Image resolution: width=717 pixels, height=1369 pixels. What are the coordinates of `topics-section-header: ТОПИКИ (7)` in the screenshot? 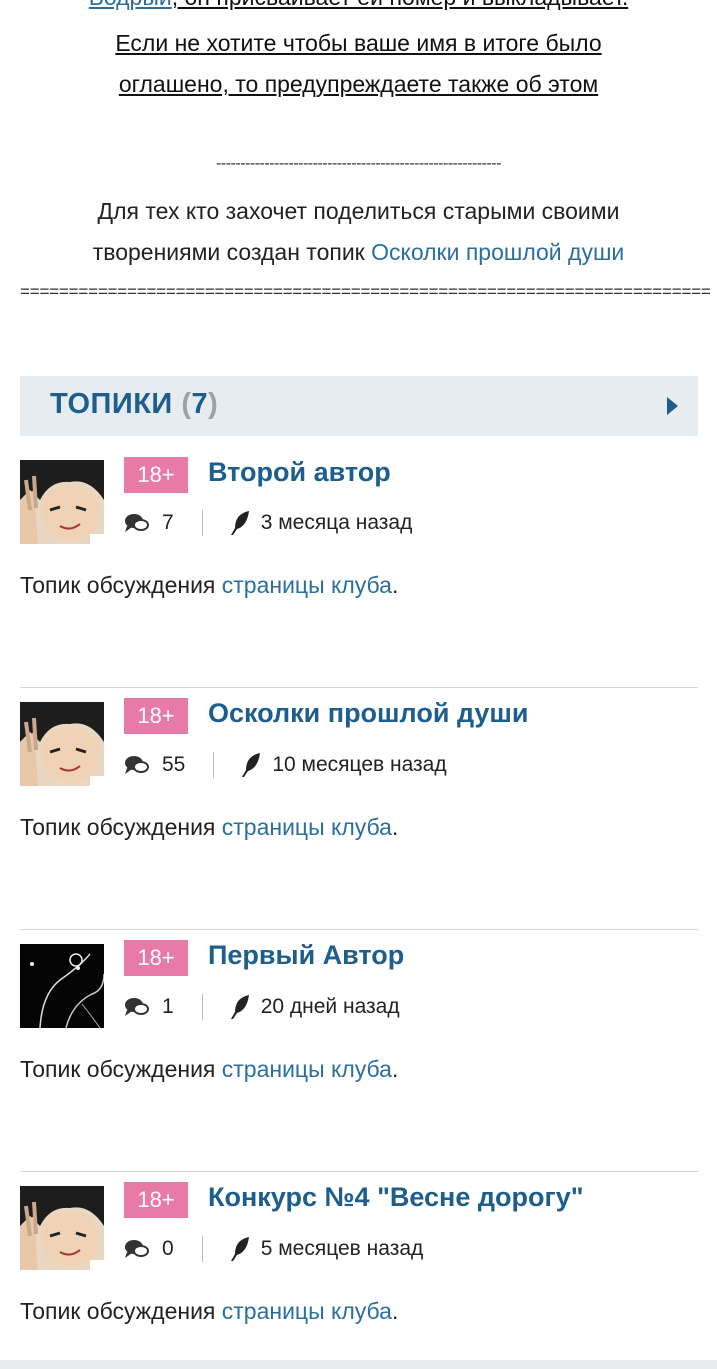 It's located at (359, 406).